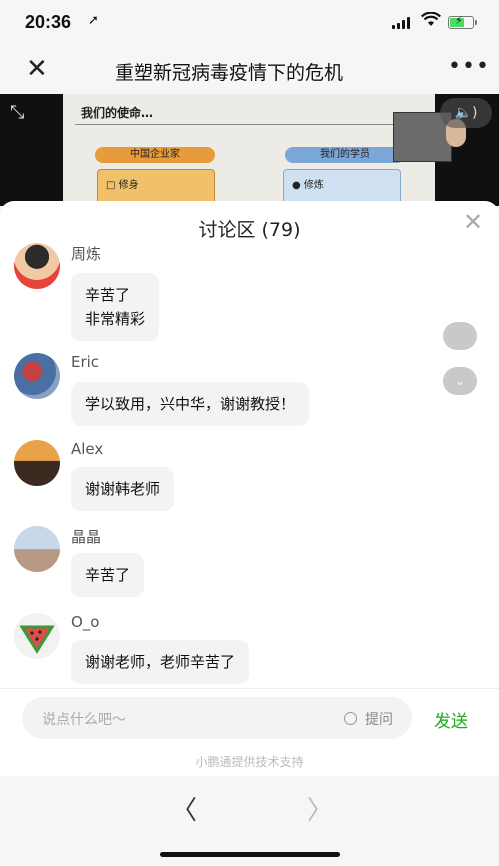  I want to click on username: Alex, so click(87, 449).